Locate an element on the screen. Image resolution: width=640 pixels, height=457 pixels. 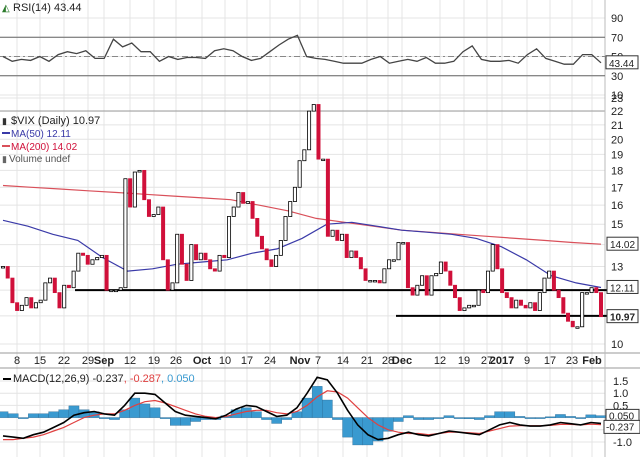
price-y-tick: 10 is located at coordinates (617, 345).